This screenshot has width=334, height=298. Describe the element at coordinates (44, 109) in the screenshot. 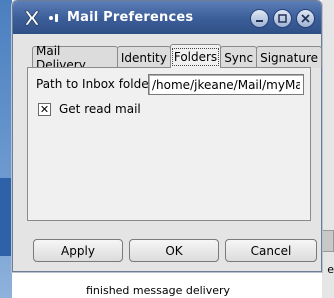

I see `get-read-mail-checkbox: ✕` at that location.